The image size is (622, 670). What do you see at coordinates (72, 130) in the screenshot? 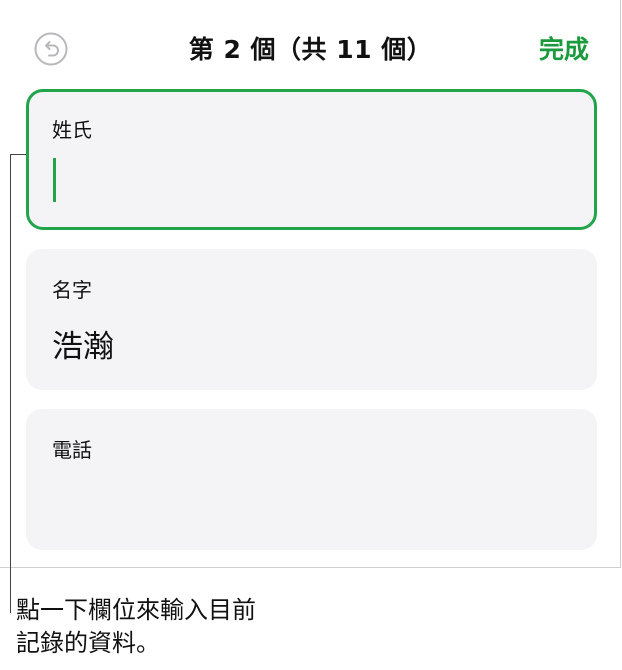
I see `last-name-label: 姓氏` at bounding box center [72, 130].